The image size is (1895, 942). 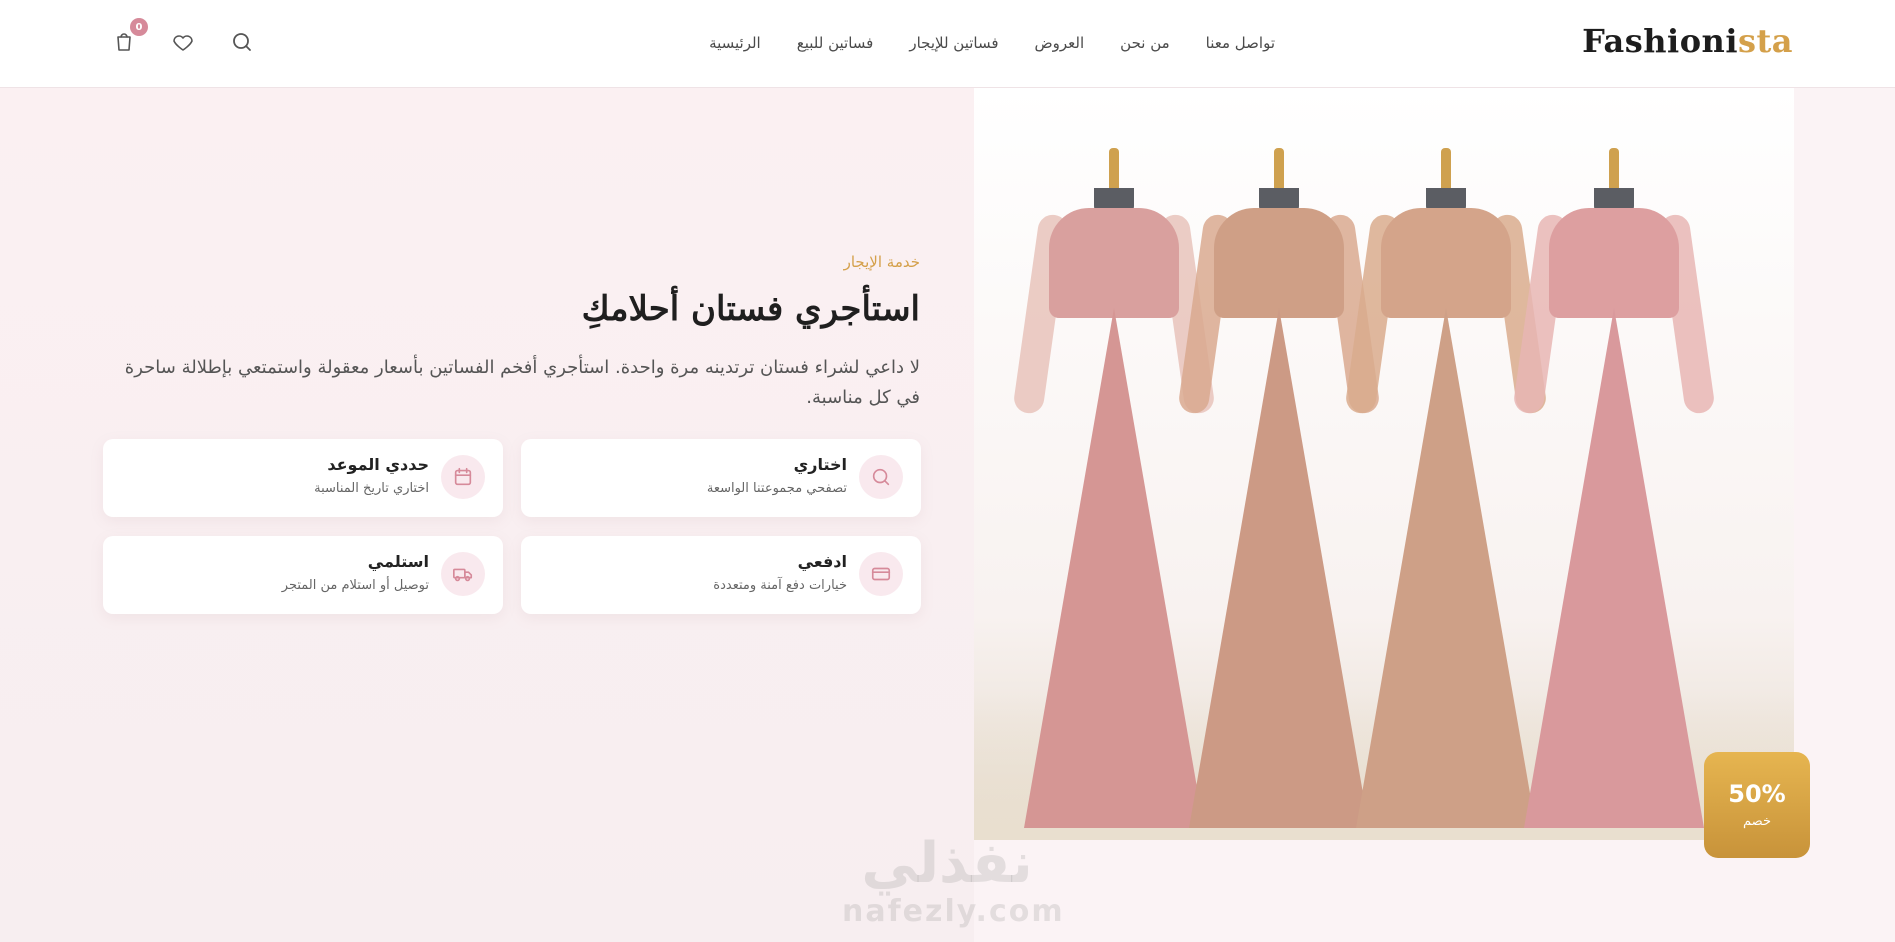 What do you see at coordinates (463, 574) in the screenshot?
I see `truck-icon` at bounding box center [463, 574].